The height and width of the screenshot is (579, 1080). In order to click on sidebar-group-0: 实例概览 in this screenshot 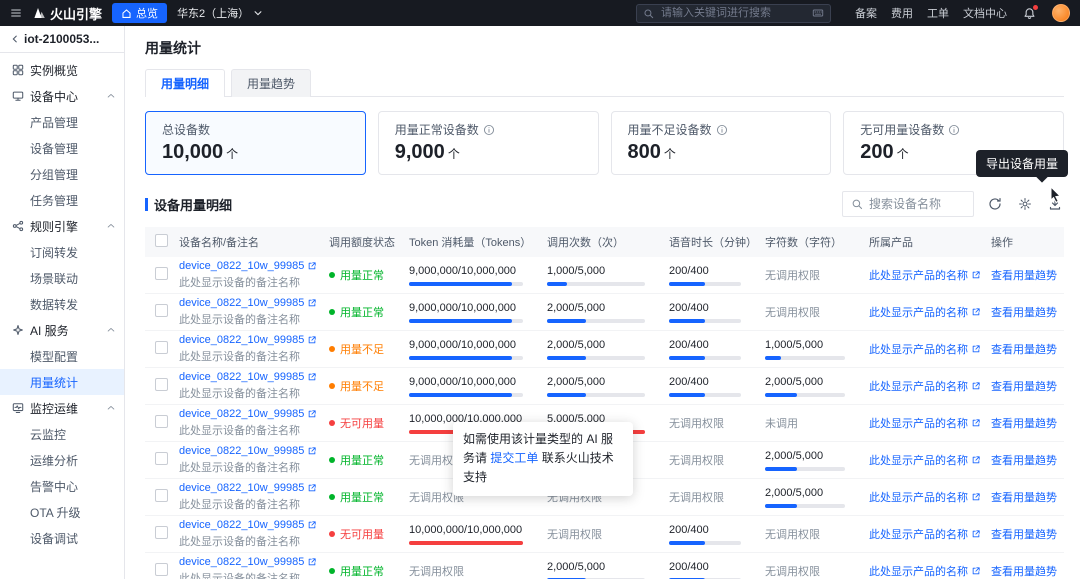, I will do `click(62, 70)`.